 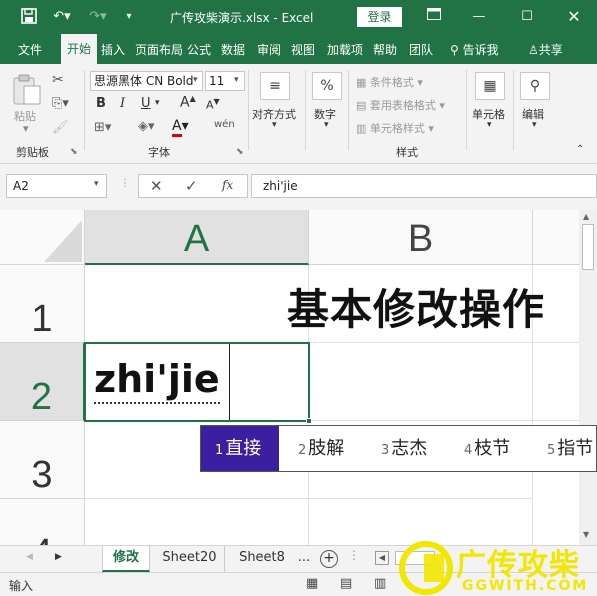 I want to click on insert-function-icon: fx, so click(x=227, y=185).